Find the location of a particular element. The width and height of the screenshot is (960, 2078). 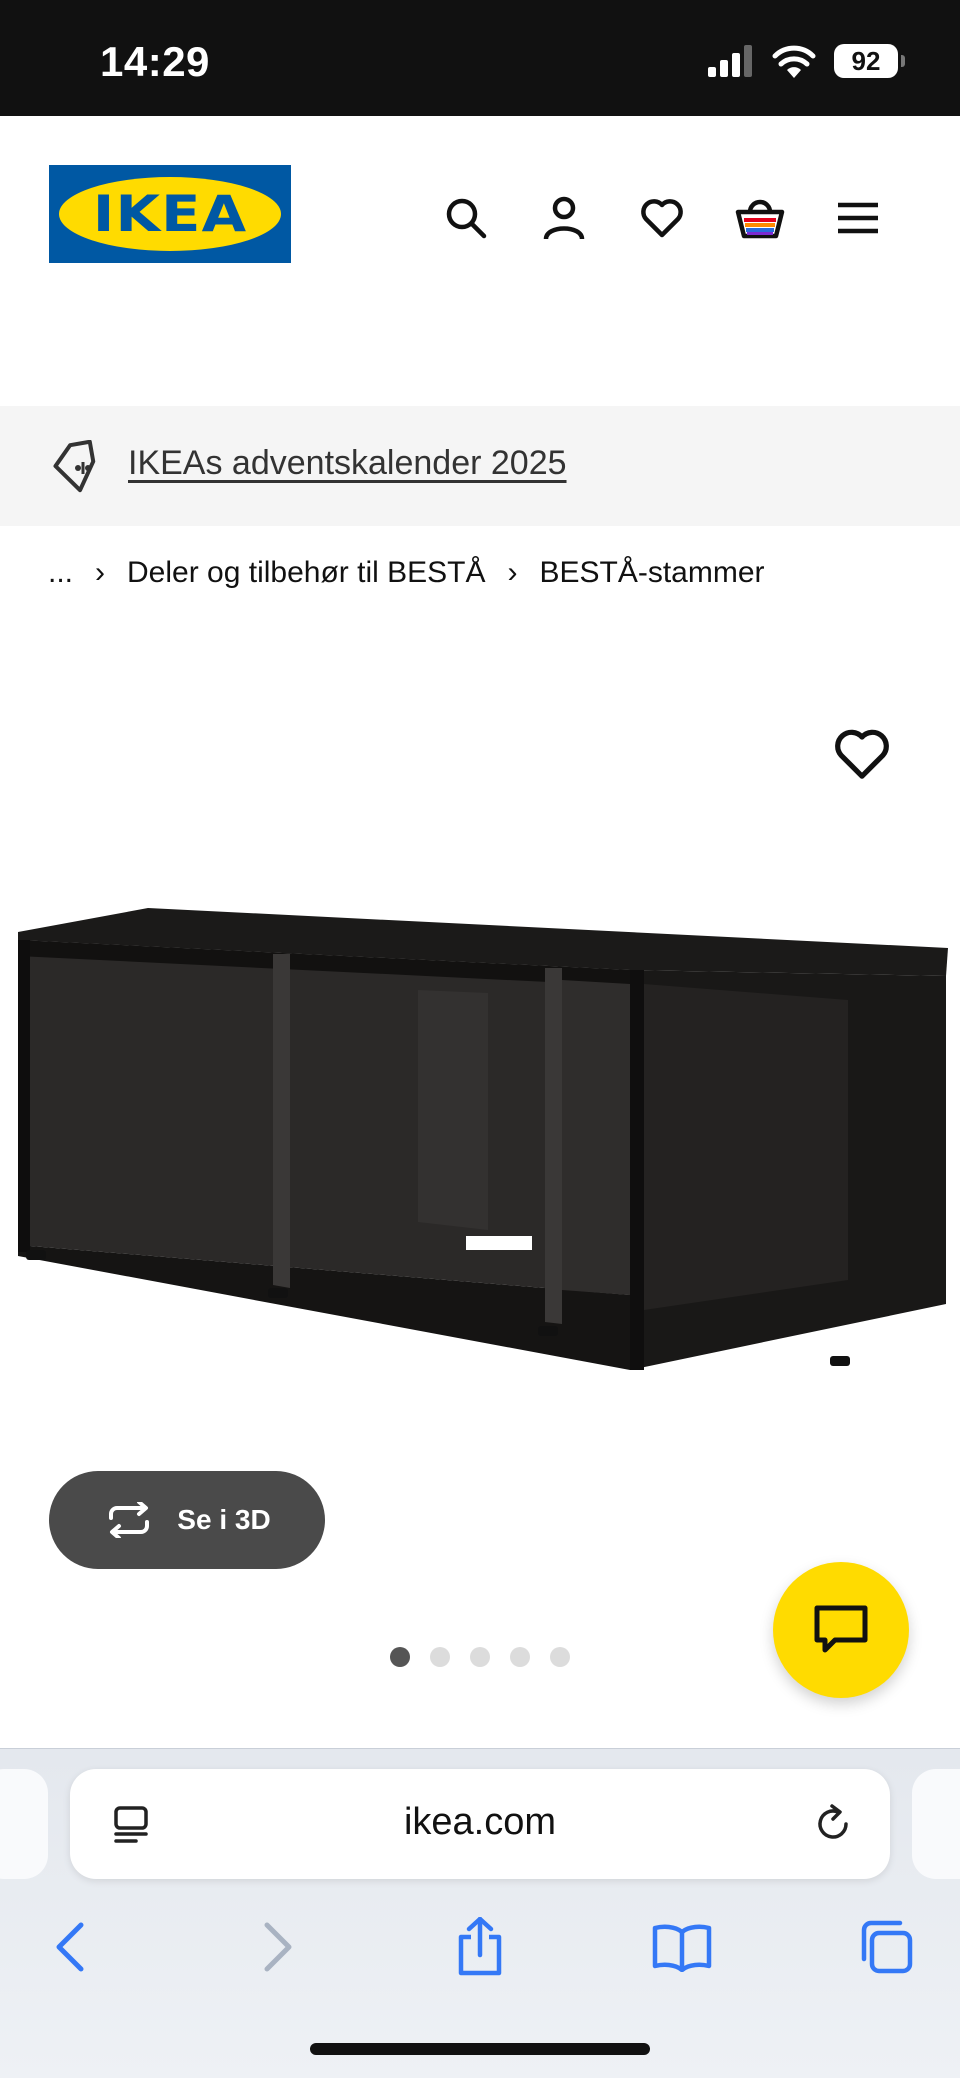

address-bar: ikea.com is located at coordinates (480, 1824).